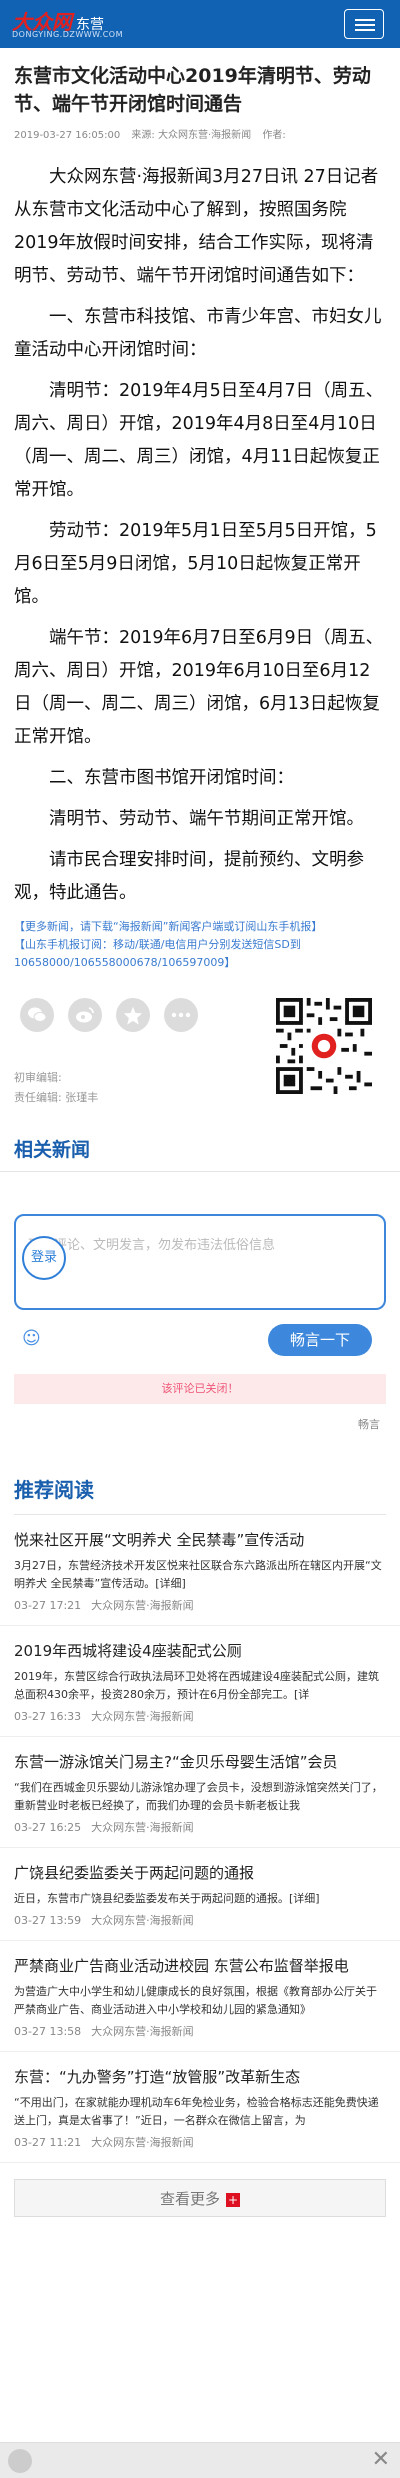 This screenshot has width=400, height=2478. I want to click on list-item-date: 03-27 13:59, so click(48, 1920).